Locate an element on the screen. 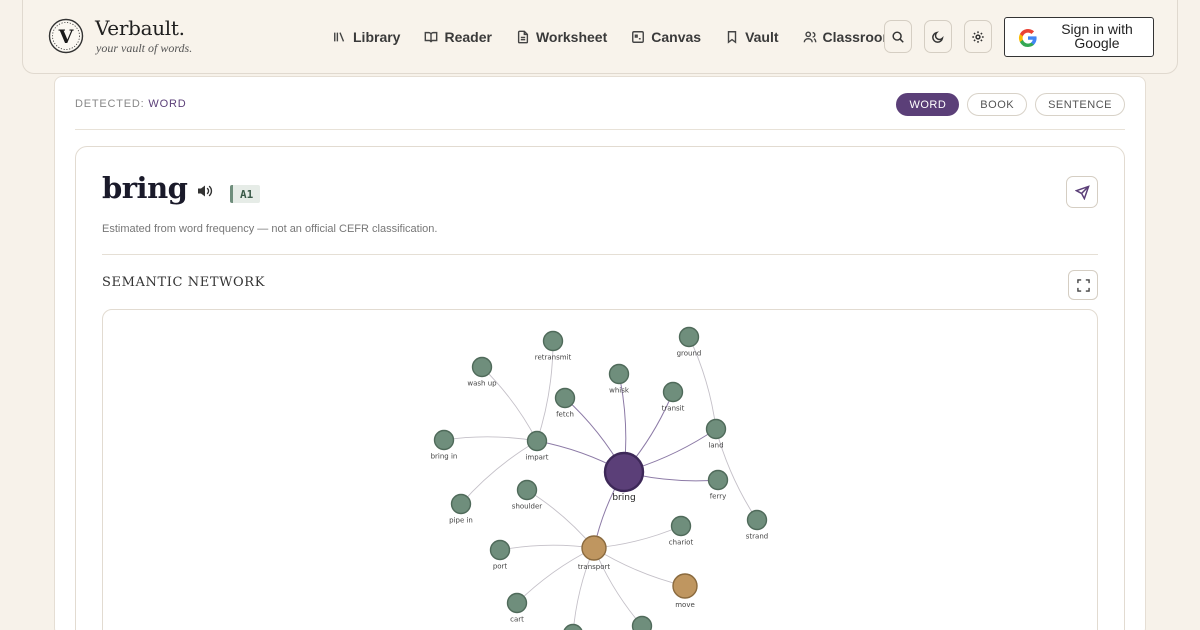 Image resolution: width=1200 pixels, height=630 pixels. detected-type: DETECTED: WORD is located at coordinates (130, 104).